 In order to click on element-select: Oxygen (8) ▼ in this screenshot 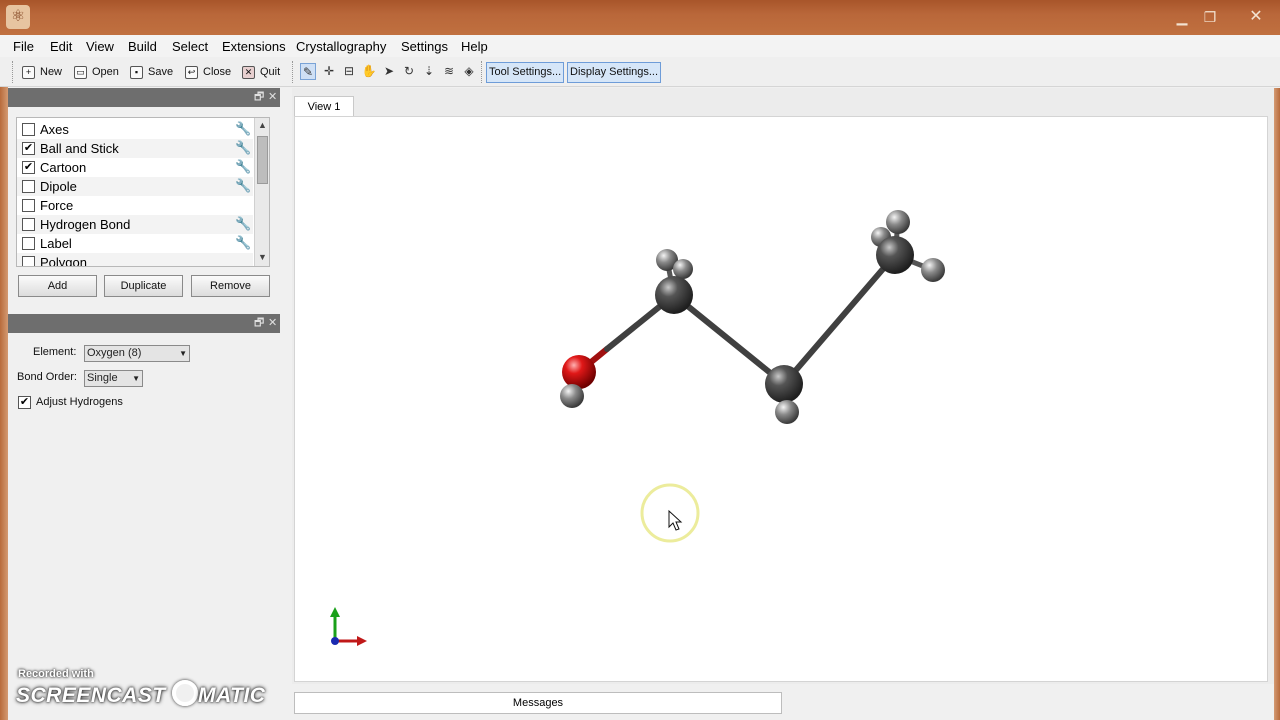, I will do `click(137, 353)`.